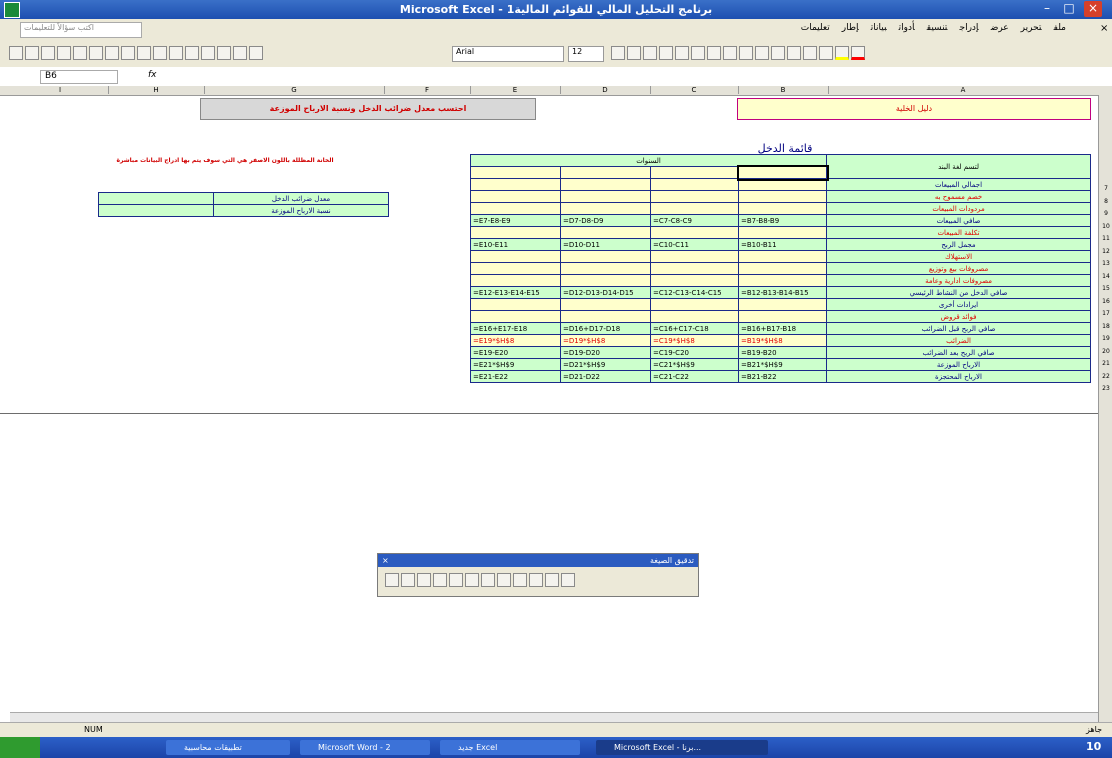 The image size is (1112, 758). What do you see at coordinates (1105, 415) in the screenshot?
I see `row-headers: 7 8 9 10 11 12 13 14 15 16 17 18 19 20 21 22 23` at bounding box center [1105, 415].